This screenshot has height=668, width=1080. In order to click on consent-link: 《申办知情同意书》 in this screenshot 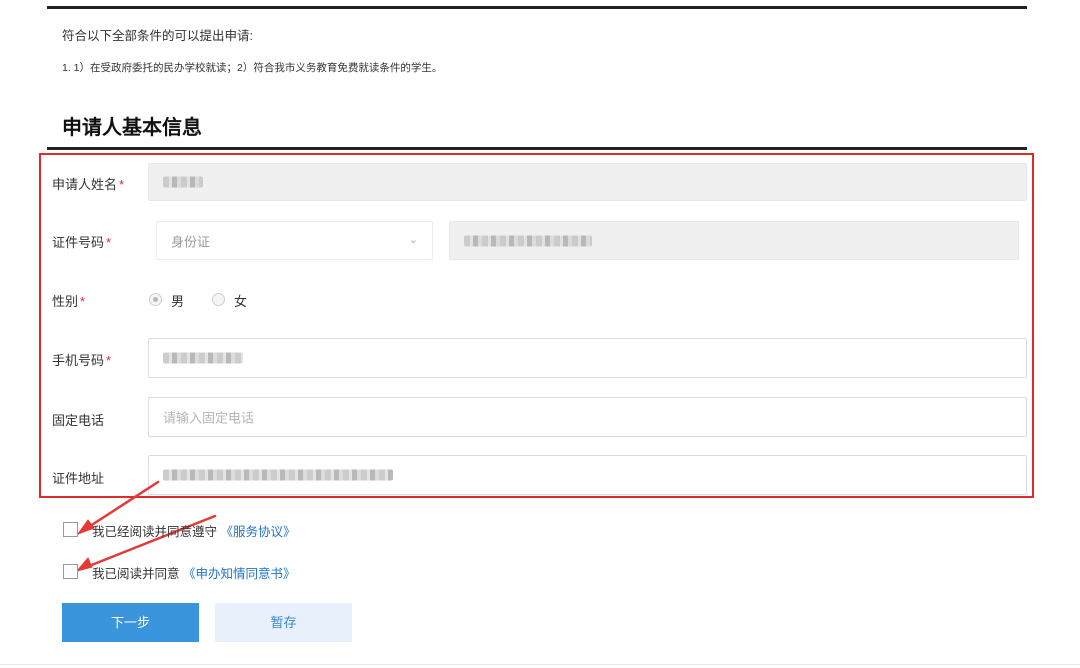, I will do `click(239, 574)`.